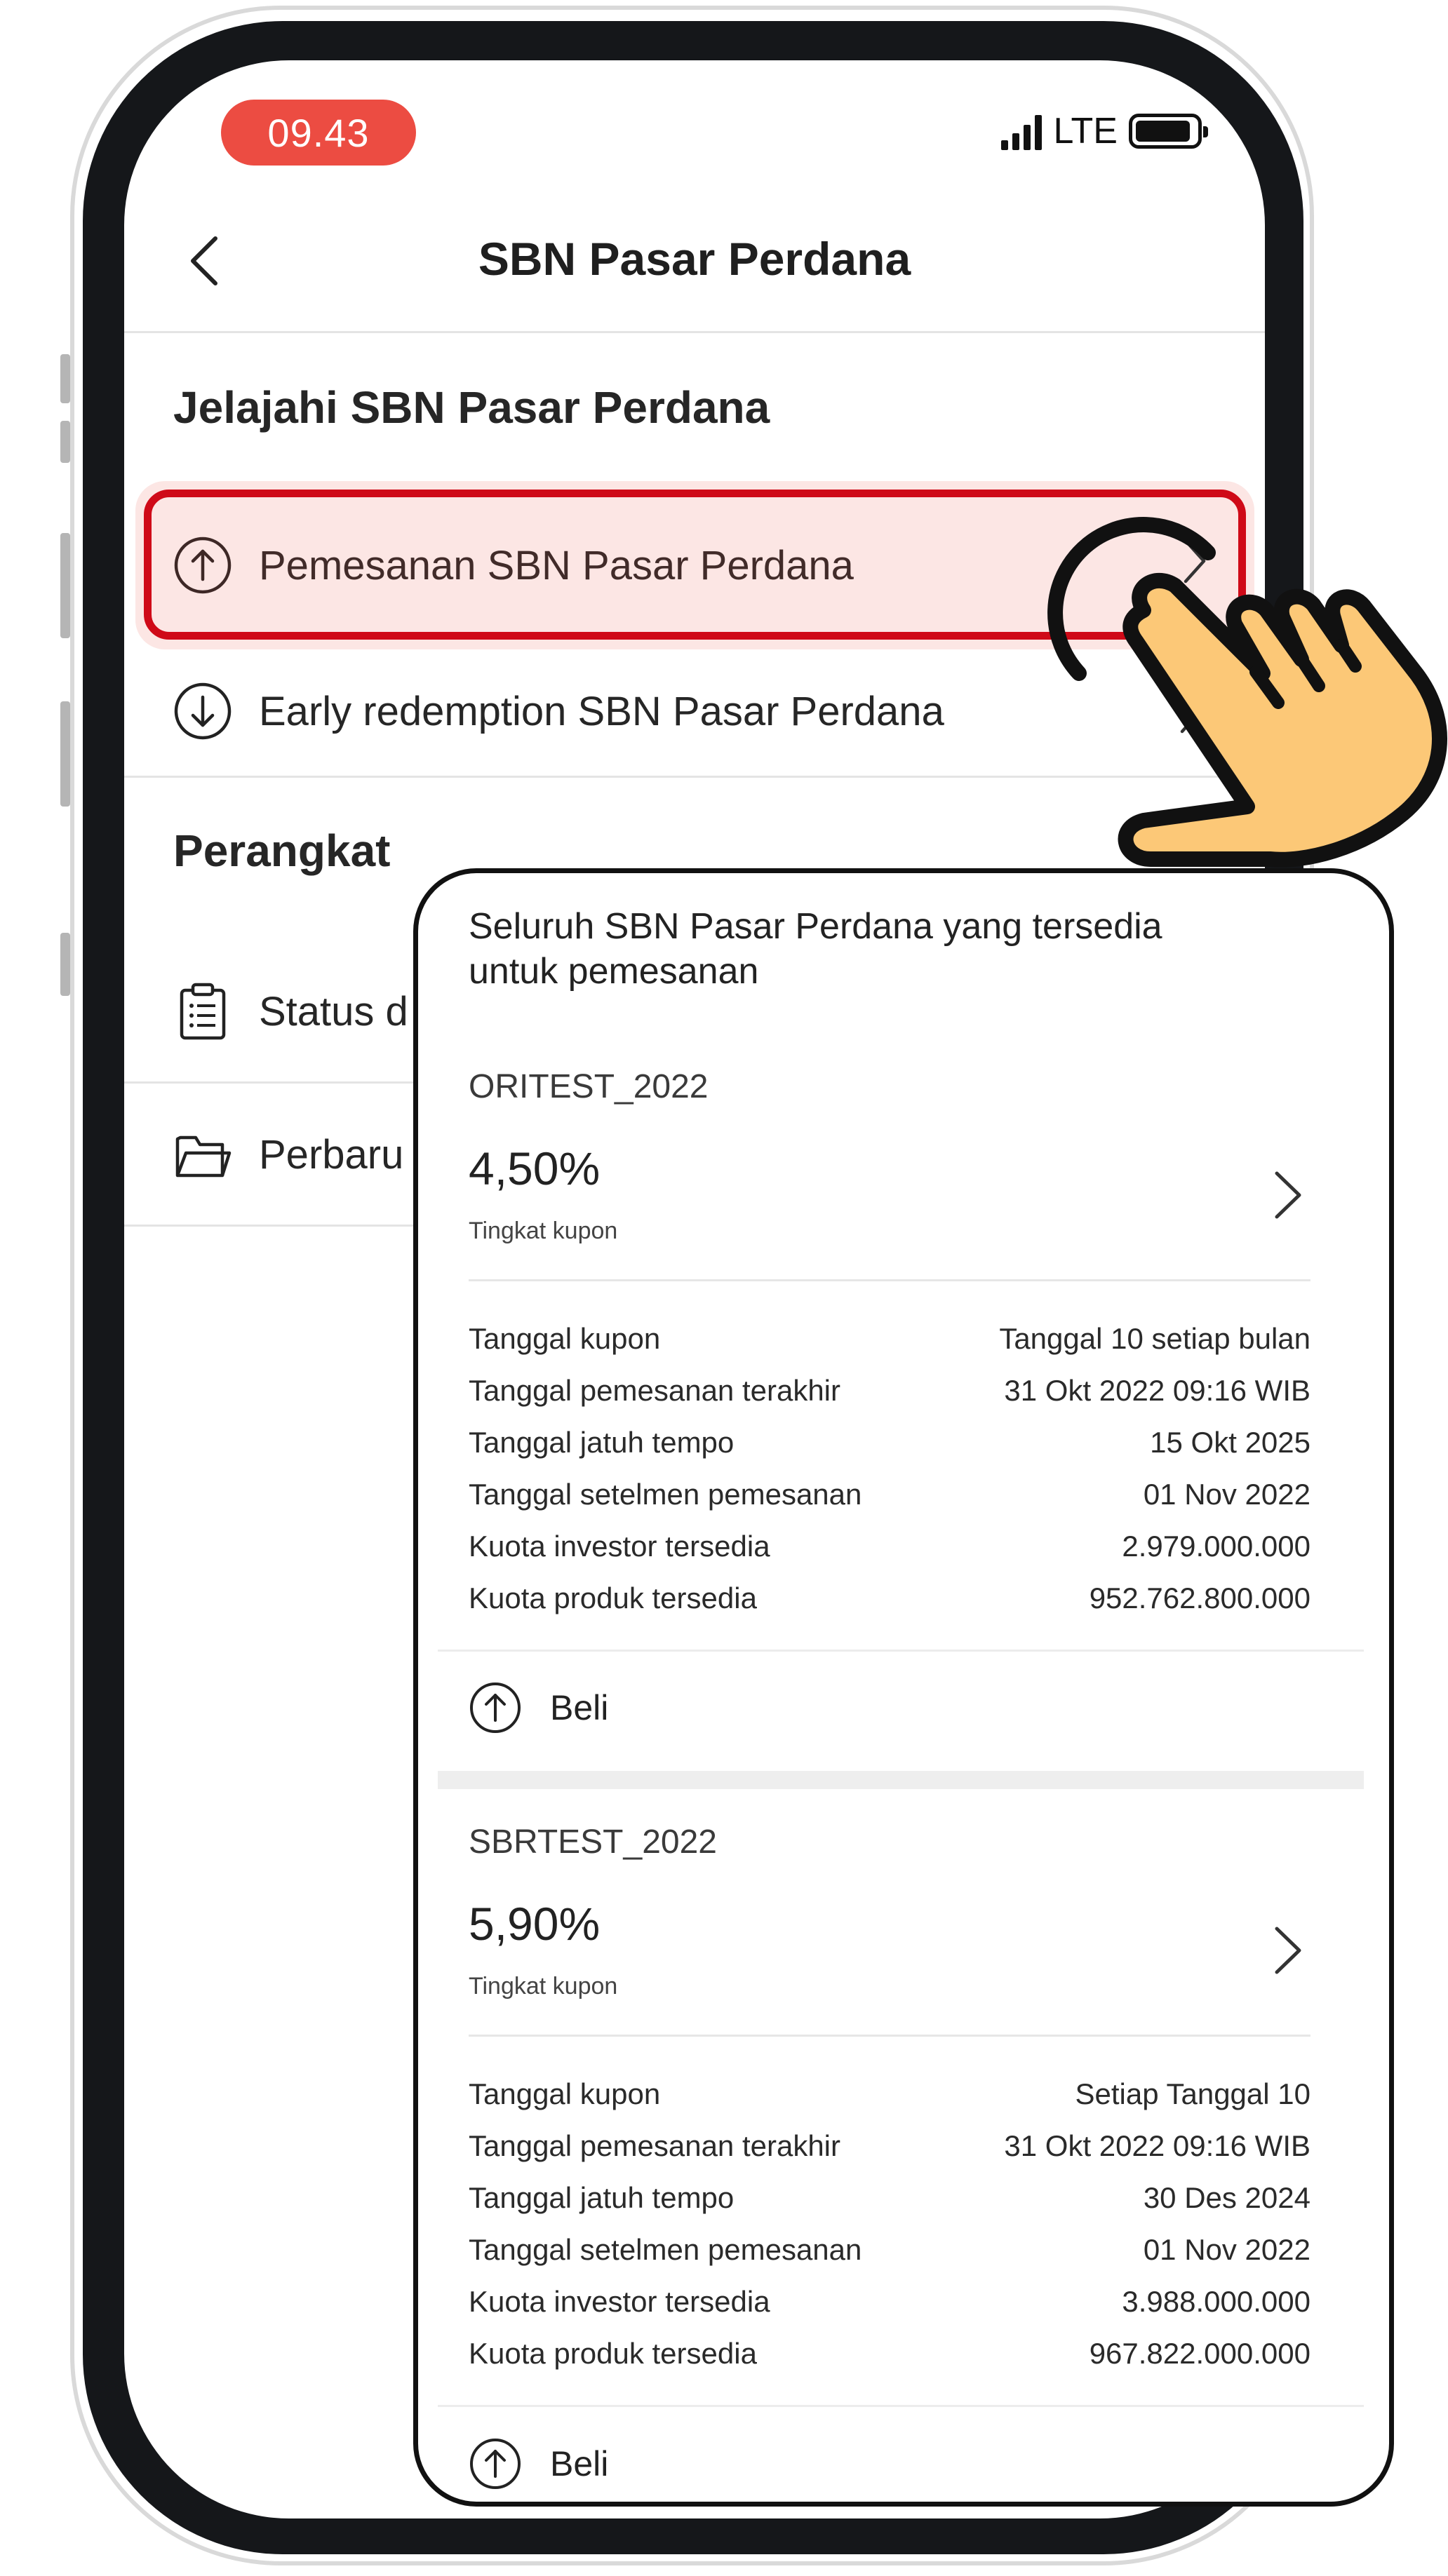 This screenshot has height=2576, width=1448. I want to click on detail-value: 30 Des 2024, so click(1226, 2197).